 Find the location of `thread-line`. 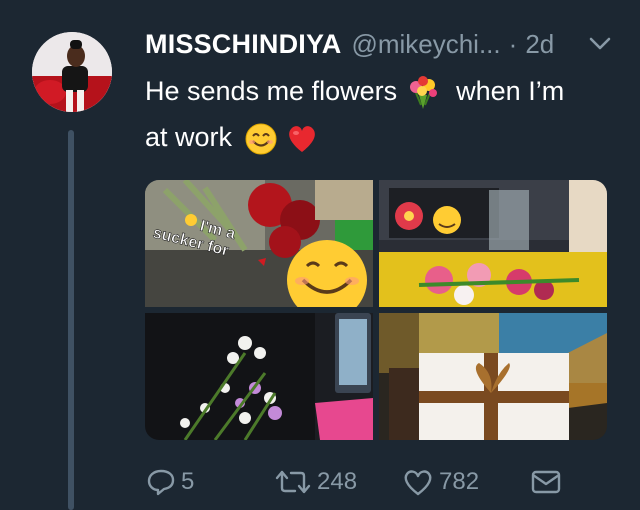

thread-line is located at coordinates (71, 320).